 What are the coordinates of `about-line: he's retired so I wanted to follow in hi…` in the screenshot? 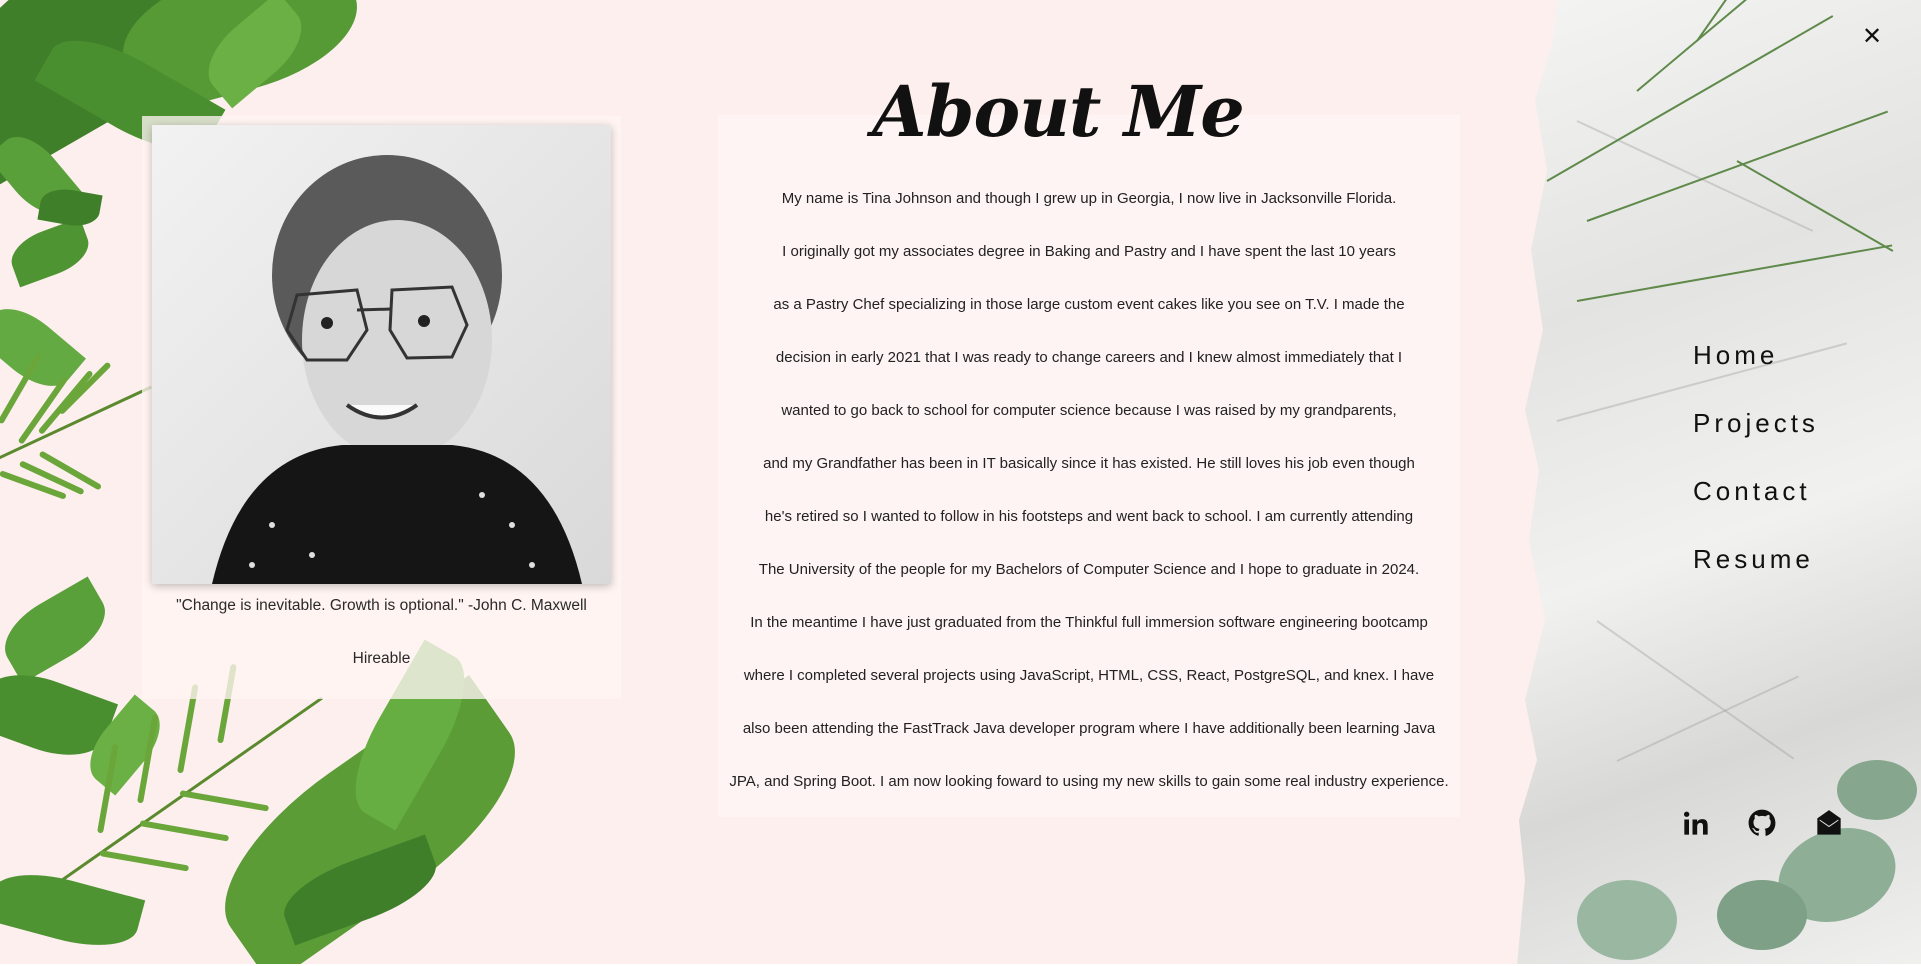 It's located at (1089, 516).